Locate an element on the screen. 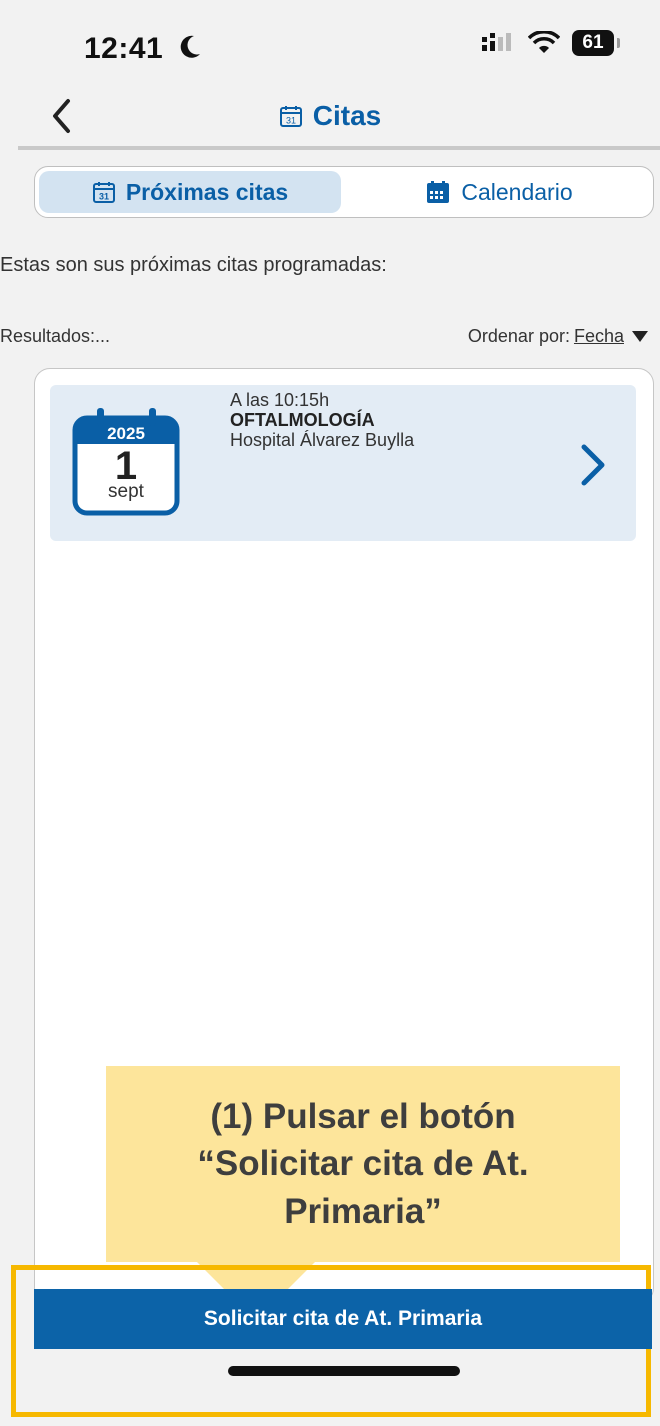 The height and width of the screenshot is (1426, 660). sort-value: Fecha is located at coordinates (599, 336).